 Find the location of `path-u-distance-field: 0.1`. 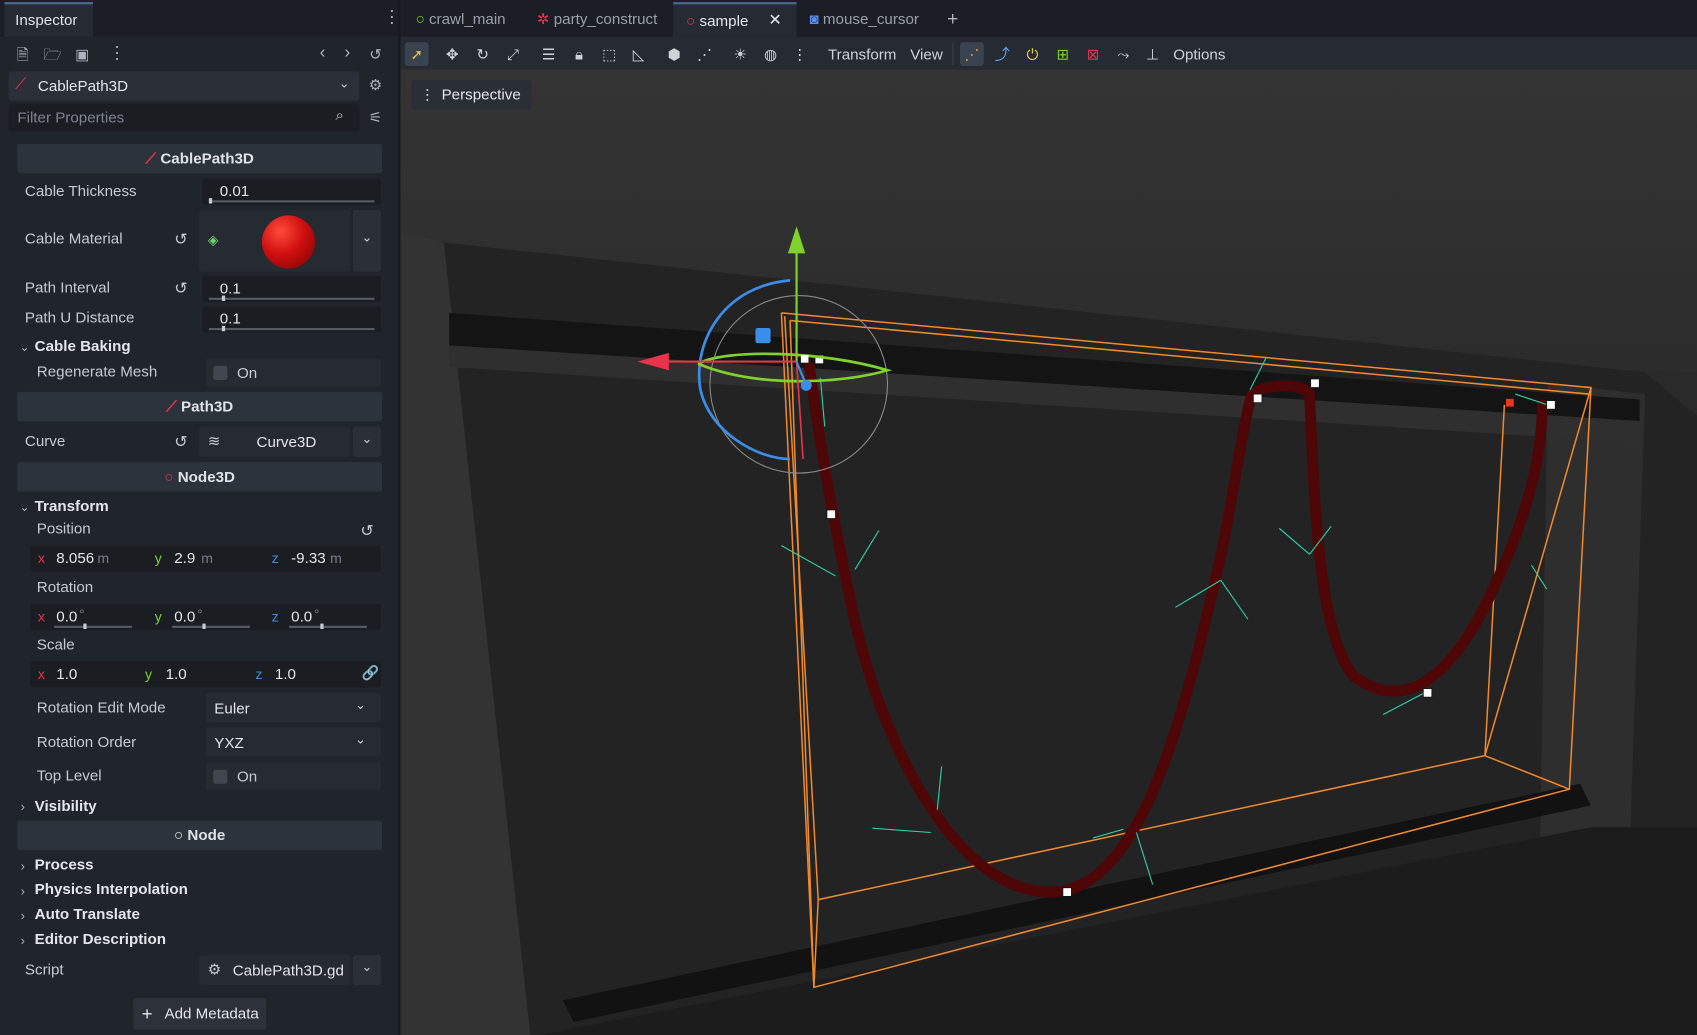

path-u-distance-field: 0.1 is located at coordinates (291, 319).